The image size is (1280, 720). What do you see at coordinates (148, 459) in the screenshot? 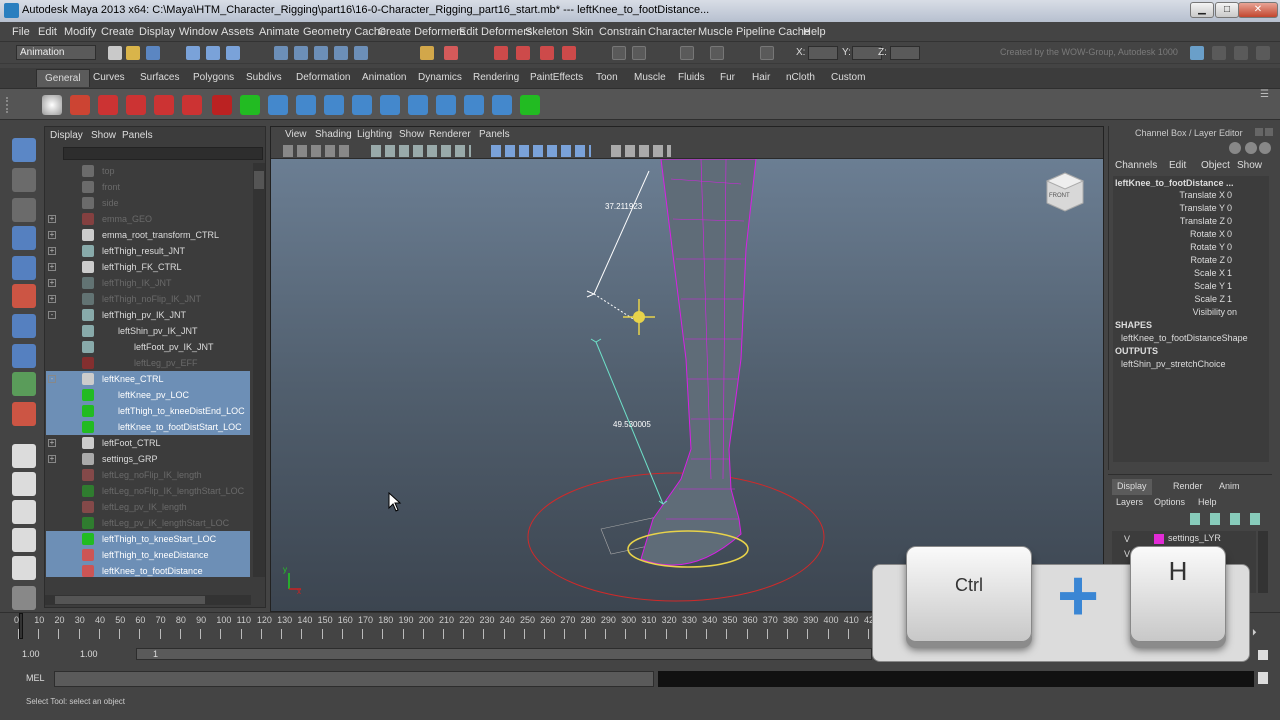
I see `outliner-row: + settings_GRP` at bounding box center [148, 459].